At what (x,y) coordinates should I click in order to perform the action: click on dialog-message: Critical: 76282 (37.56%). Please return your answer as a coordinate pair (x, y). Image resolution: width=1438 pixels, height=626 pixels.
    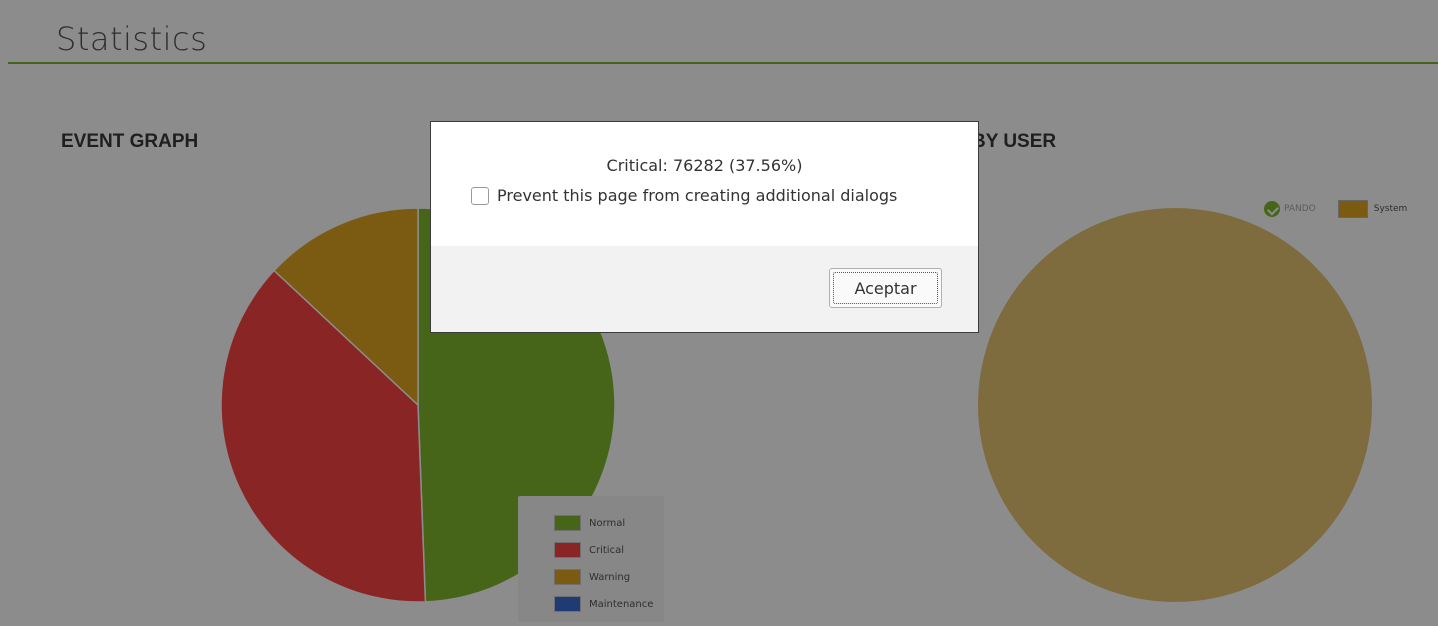
    Looking at the image, I should click on (704, 165).